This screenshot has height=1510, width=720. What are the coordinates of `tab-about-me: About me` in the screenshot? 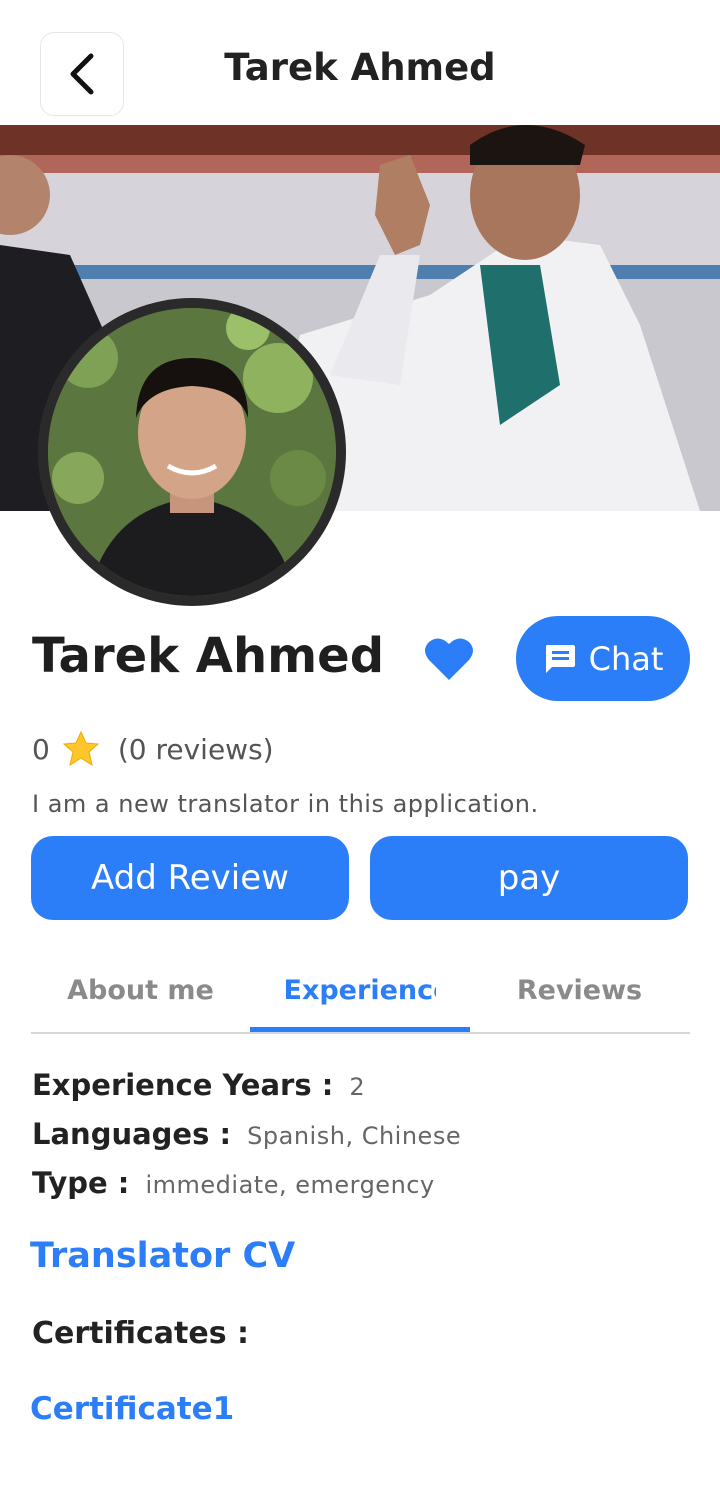 It's located at (140, 990).